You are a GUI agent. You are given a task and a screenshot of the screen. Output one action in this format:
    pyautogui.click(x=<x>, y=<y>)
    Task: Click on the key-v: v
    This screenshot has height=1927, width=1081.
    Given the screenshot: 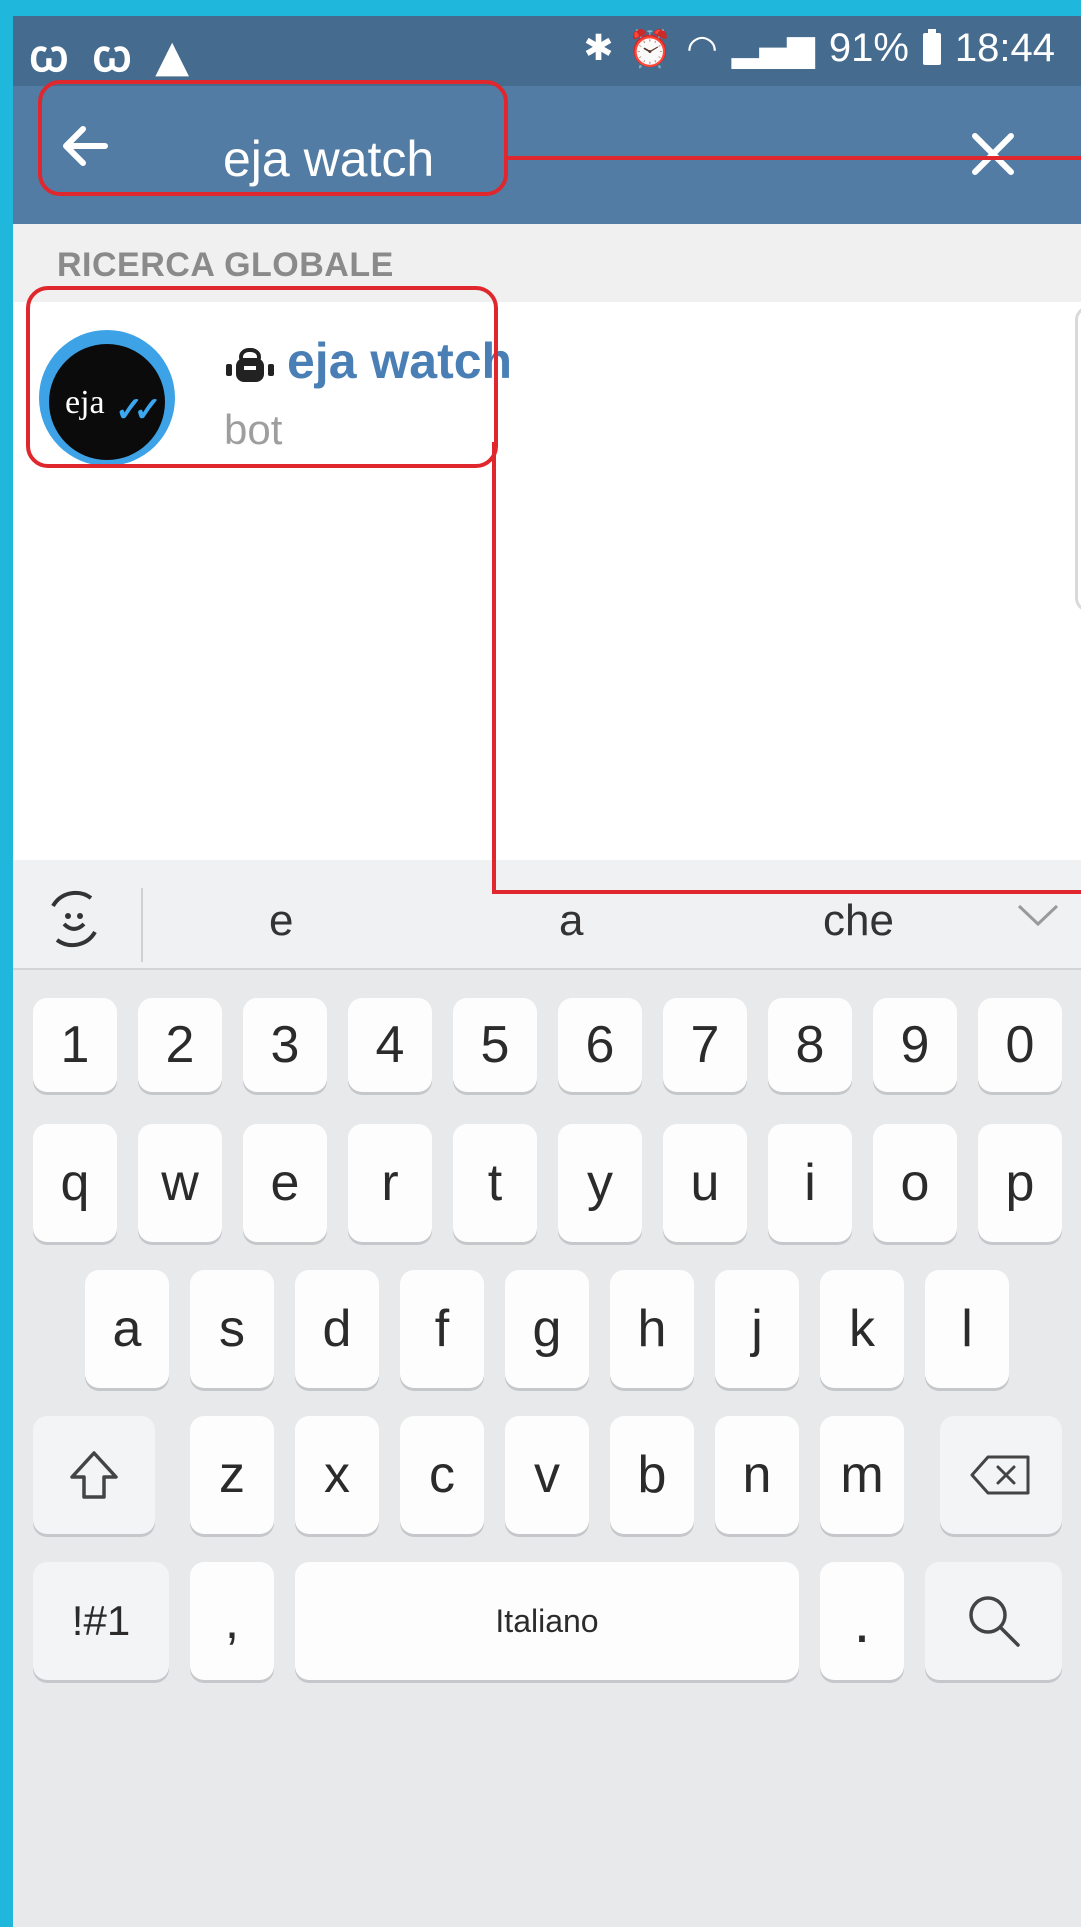 What is the action you would take?
    pyautogui.click(x=547, y=1475)
    